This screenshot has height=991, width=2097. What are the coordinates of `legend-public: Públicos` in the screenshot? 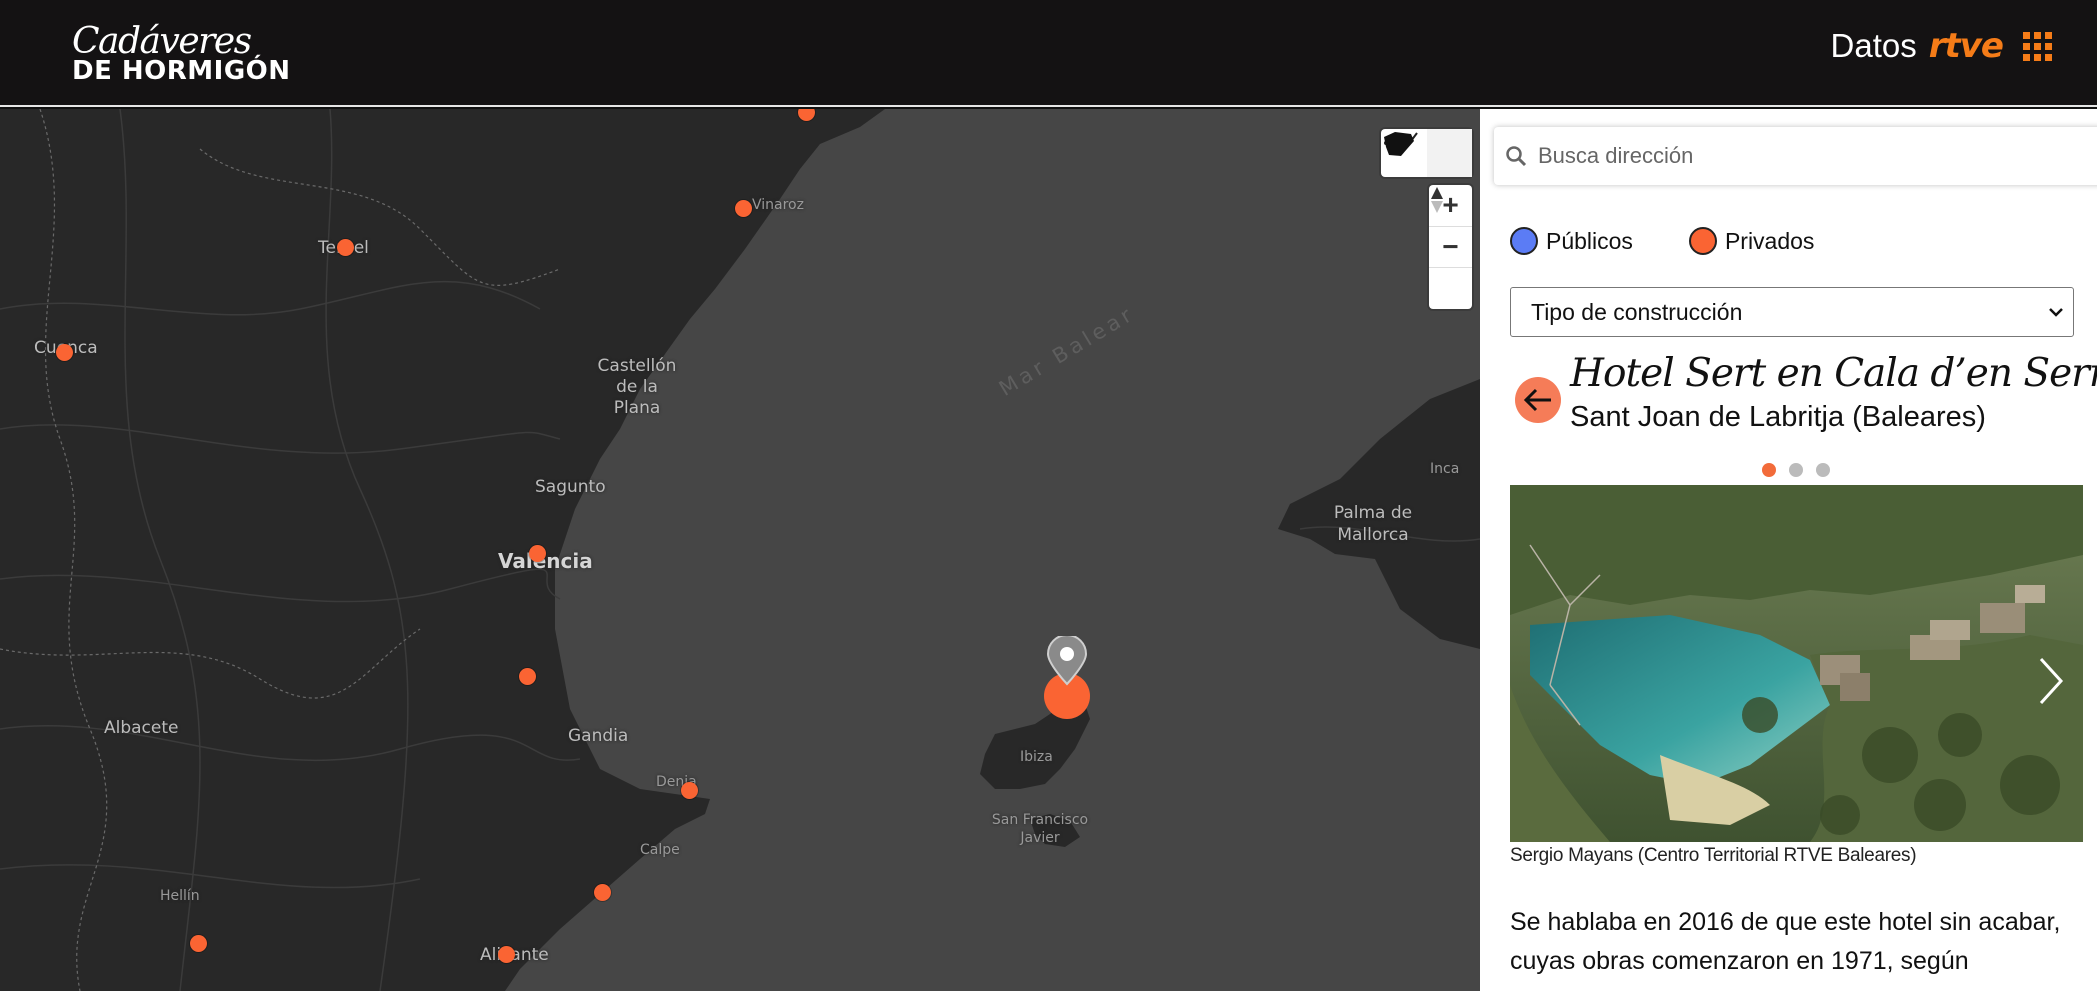 It's located at (1571, 241).